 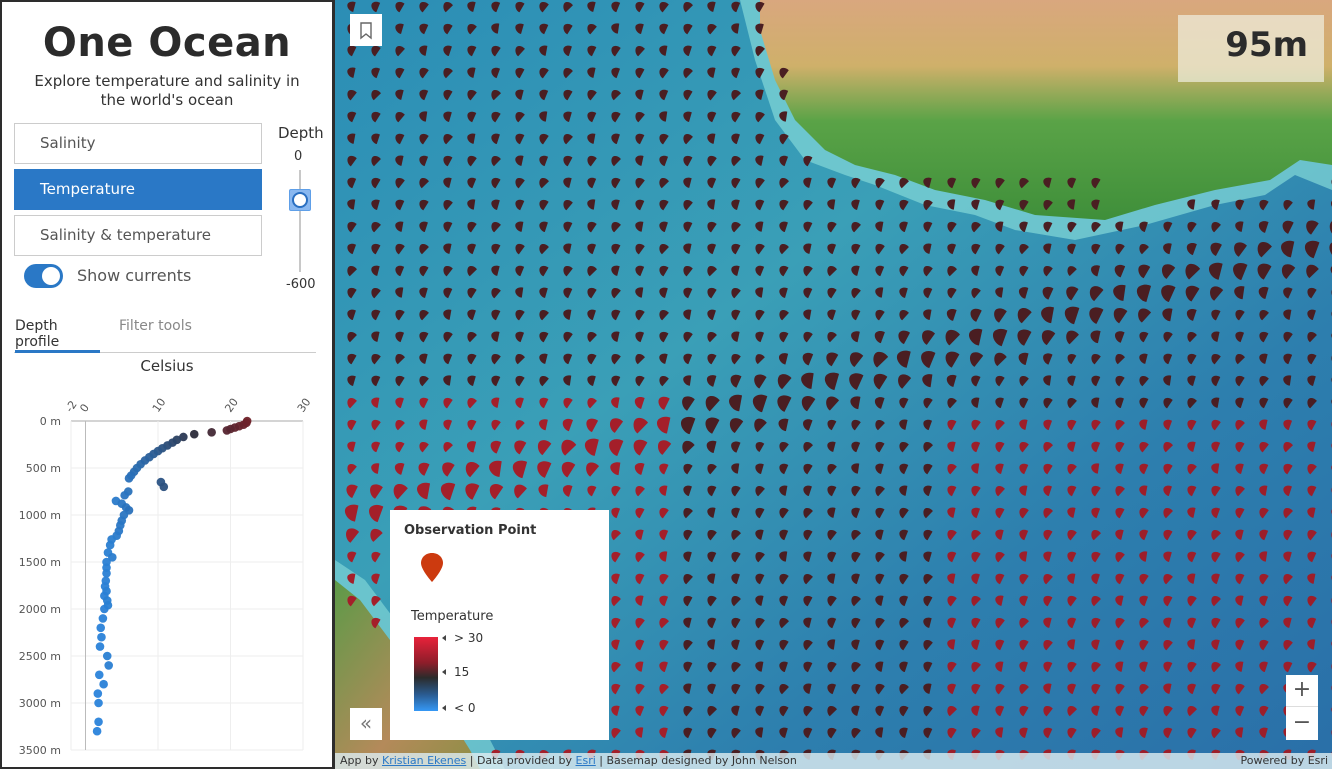 What do you see at coordinates (696, 760) in the screenshot?
I see `attribution-basemap: | Basemap designed by John Nelson` at bounding box center [696, 760].